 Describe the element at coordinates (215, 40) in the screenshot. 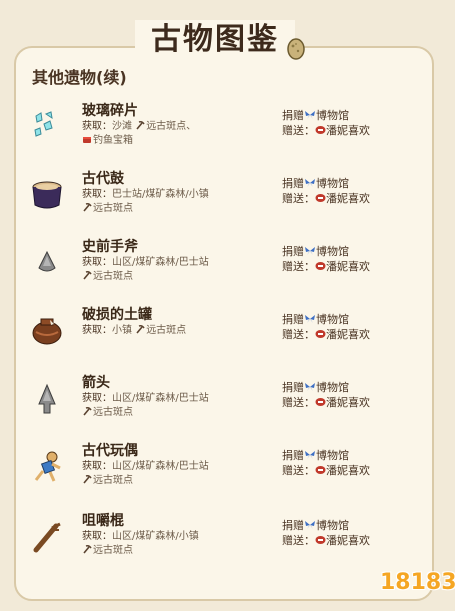

I see `page-title: 古物图鉴` at that location.